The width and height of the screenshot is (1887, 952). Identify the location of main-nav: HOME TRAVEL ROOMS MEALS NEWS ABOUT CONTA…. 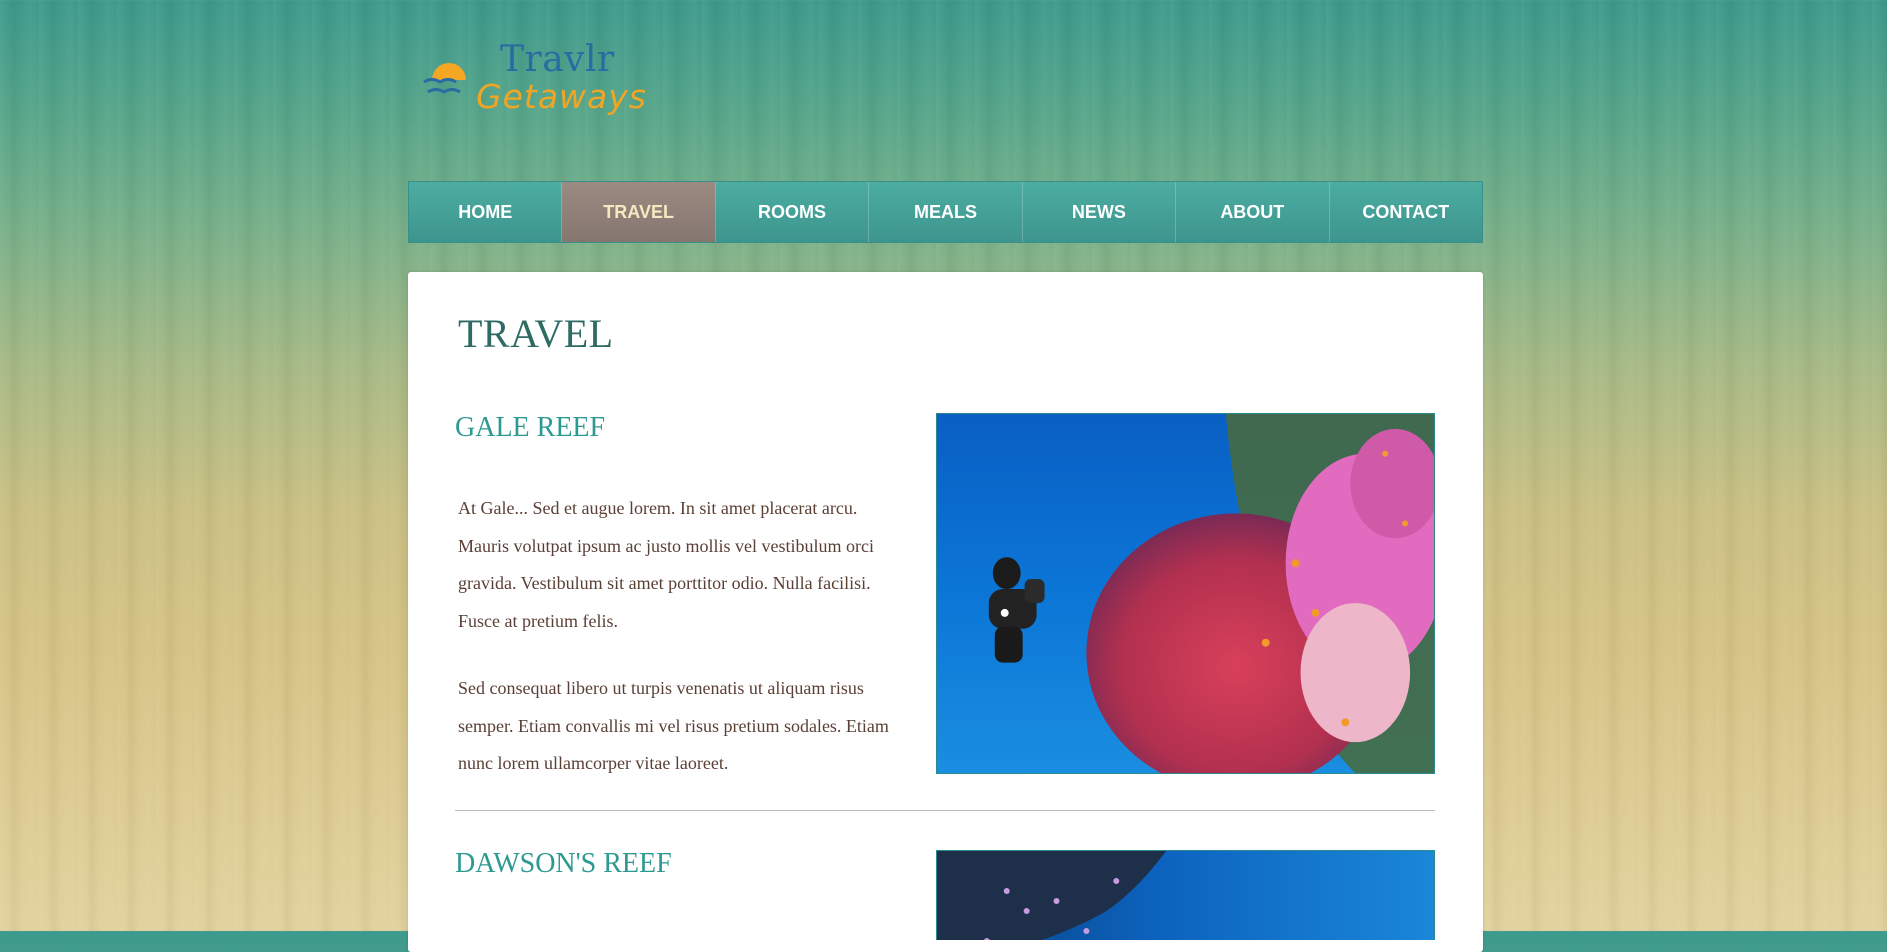
(945, 212).